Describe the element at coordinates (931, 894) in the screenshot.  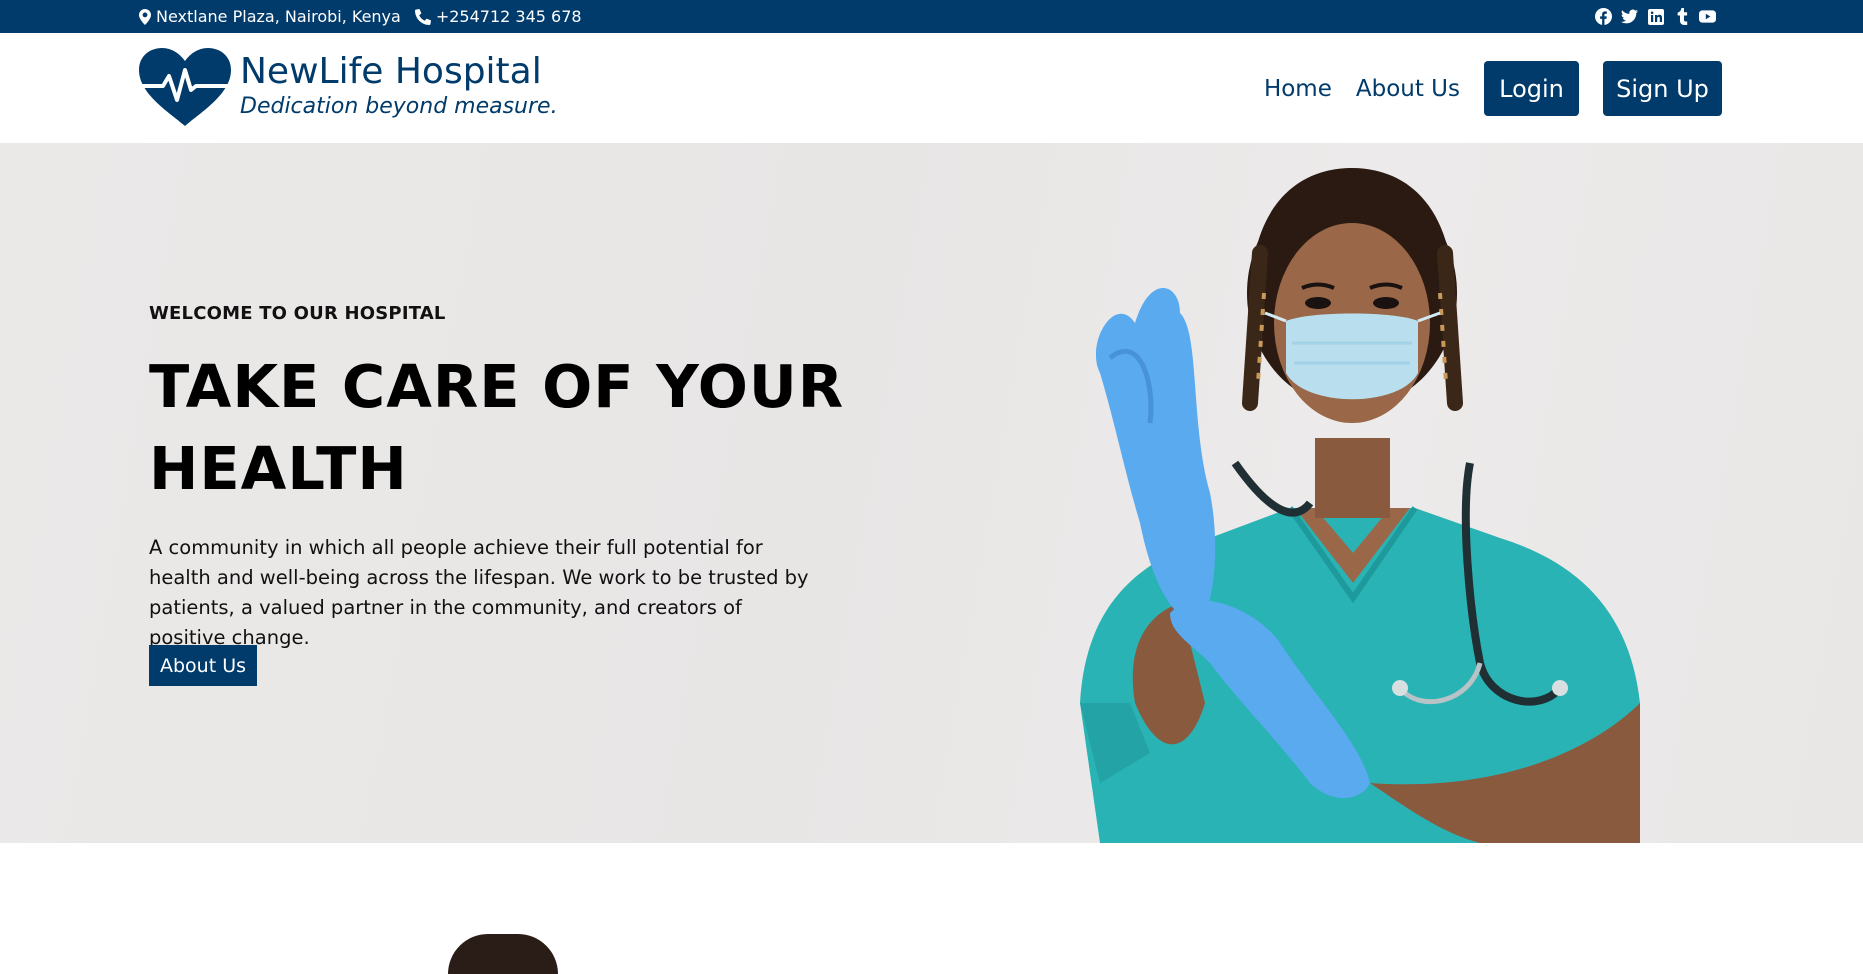
I see `next-section` at that location.